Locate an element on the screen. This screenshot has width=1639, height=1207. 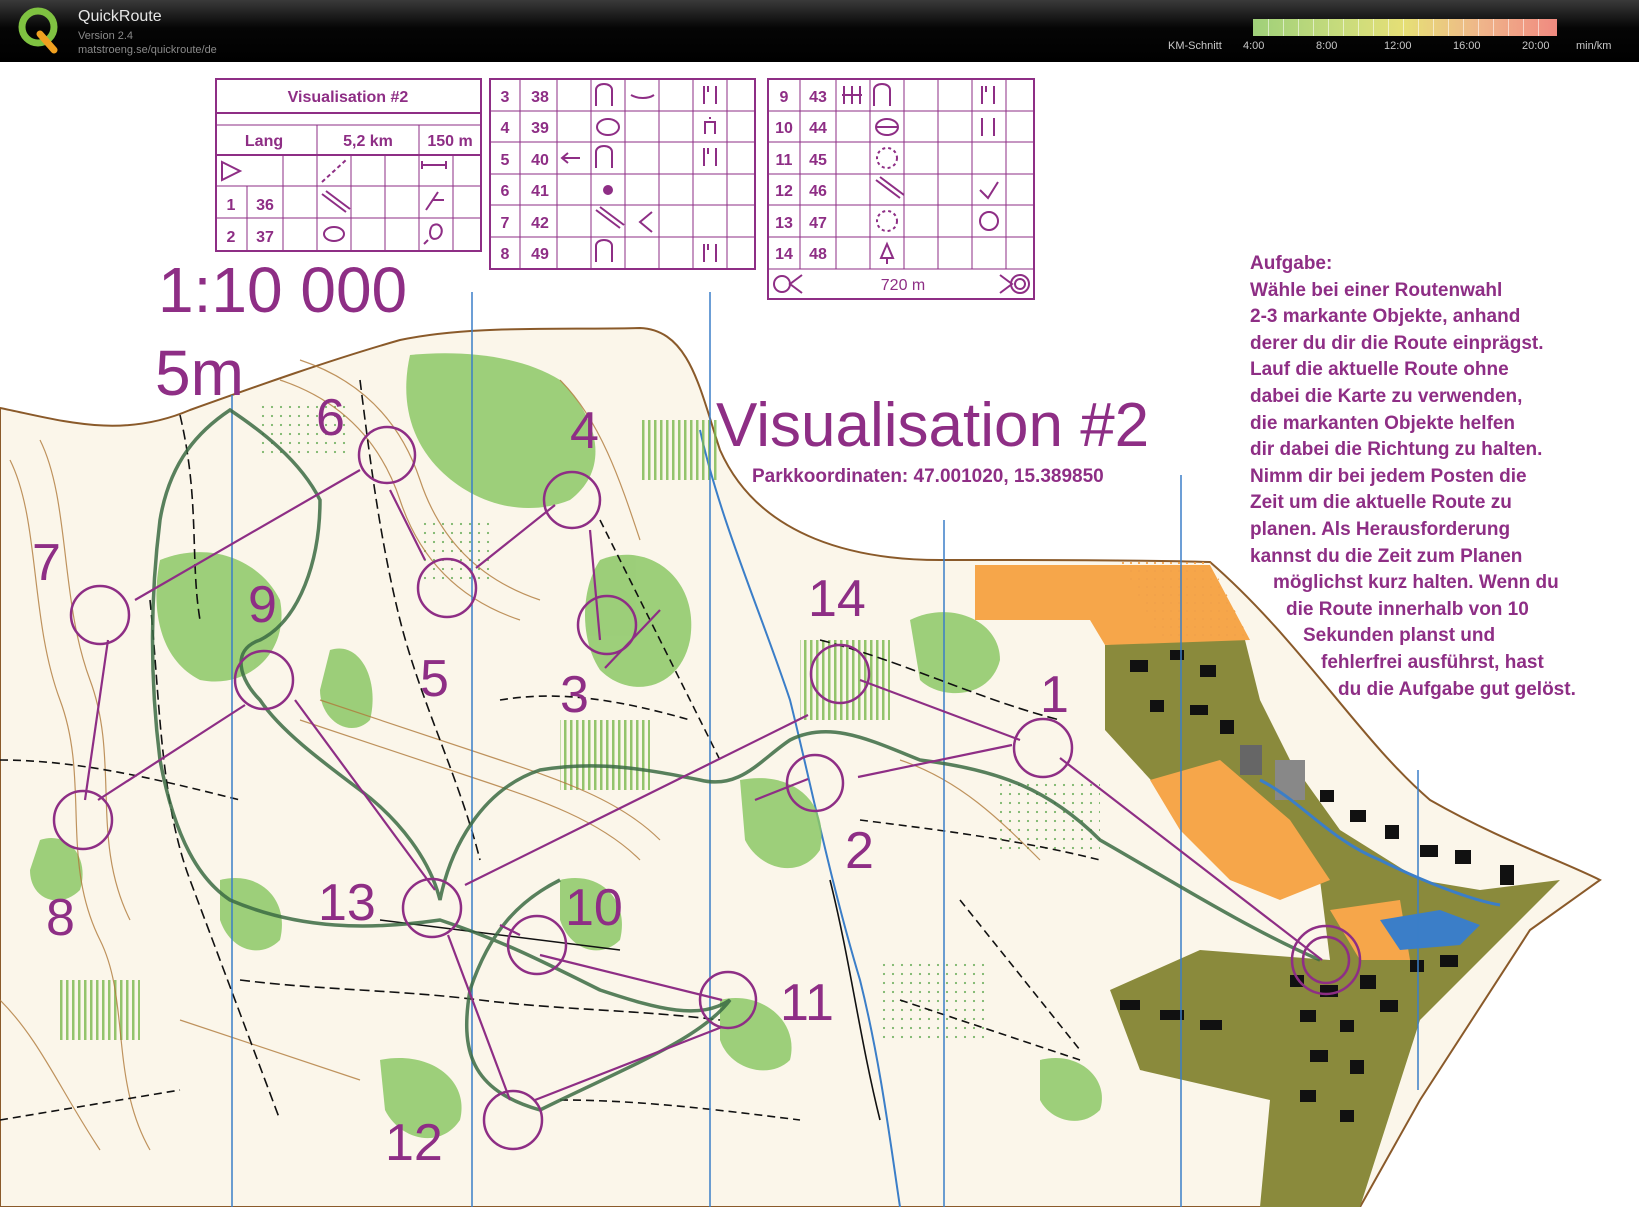
task-line: dabei die Karte zu verwenden, is located at coordinates (1386, 396).